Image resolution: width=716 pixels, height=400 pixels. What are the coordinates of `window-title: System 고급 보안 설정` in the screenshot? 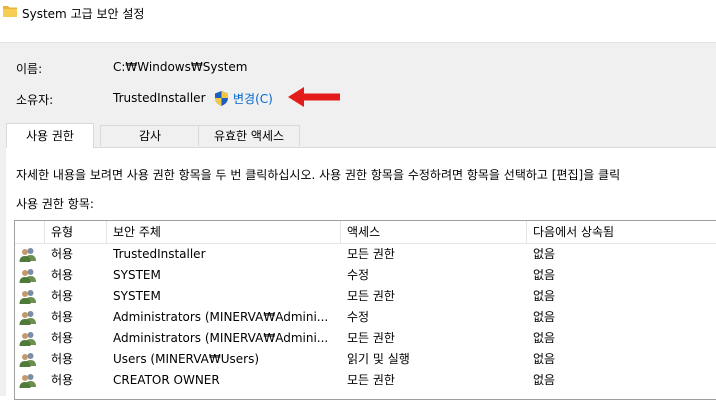 It's located at (83, 14).